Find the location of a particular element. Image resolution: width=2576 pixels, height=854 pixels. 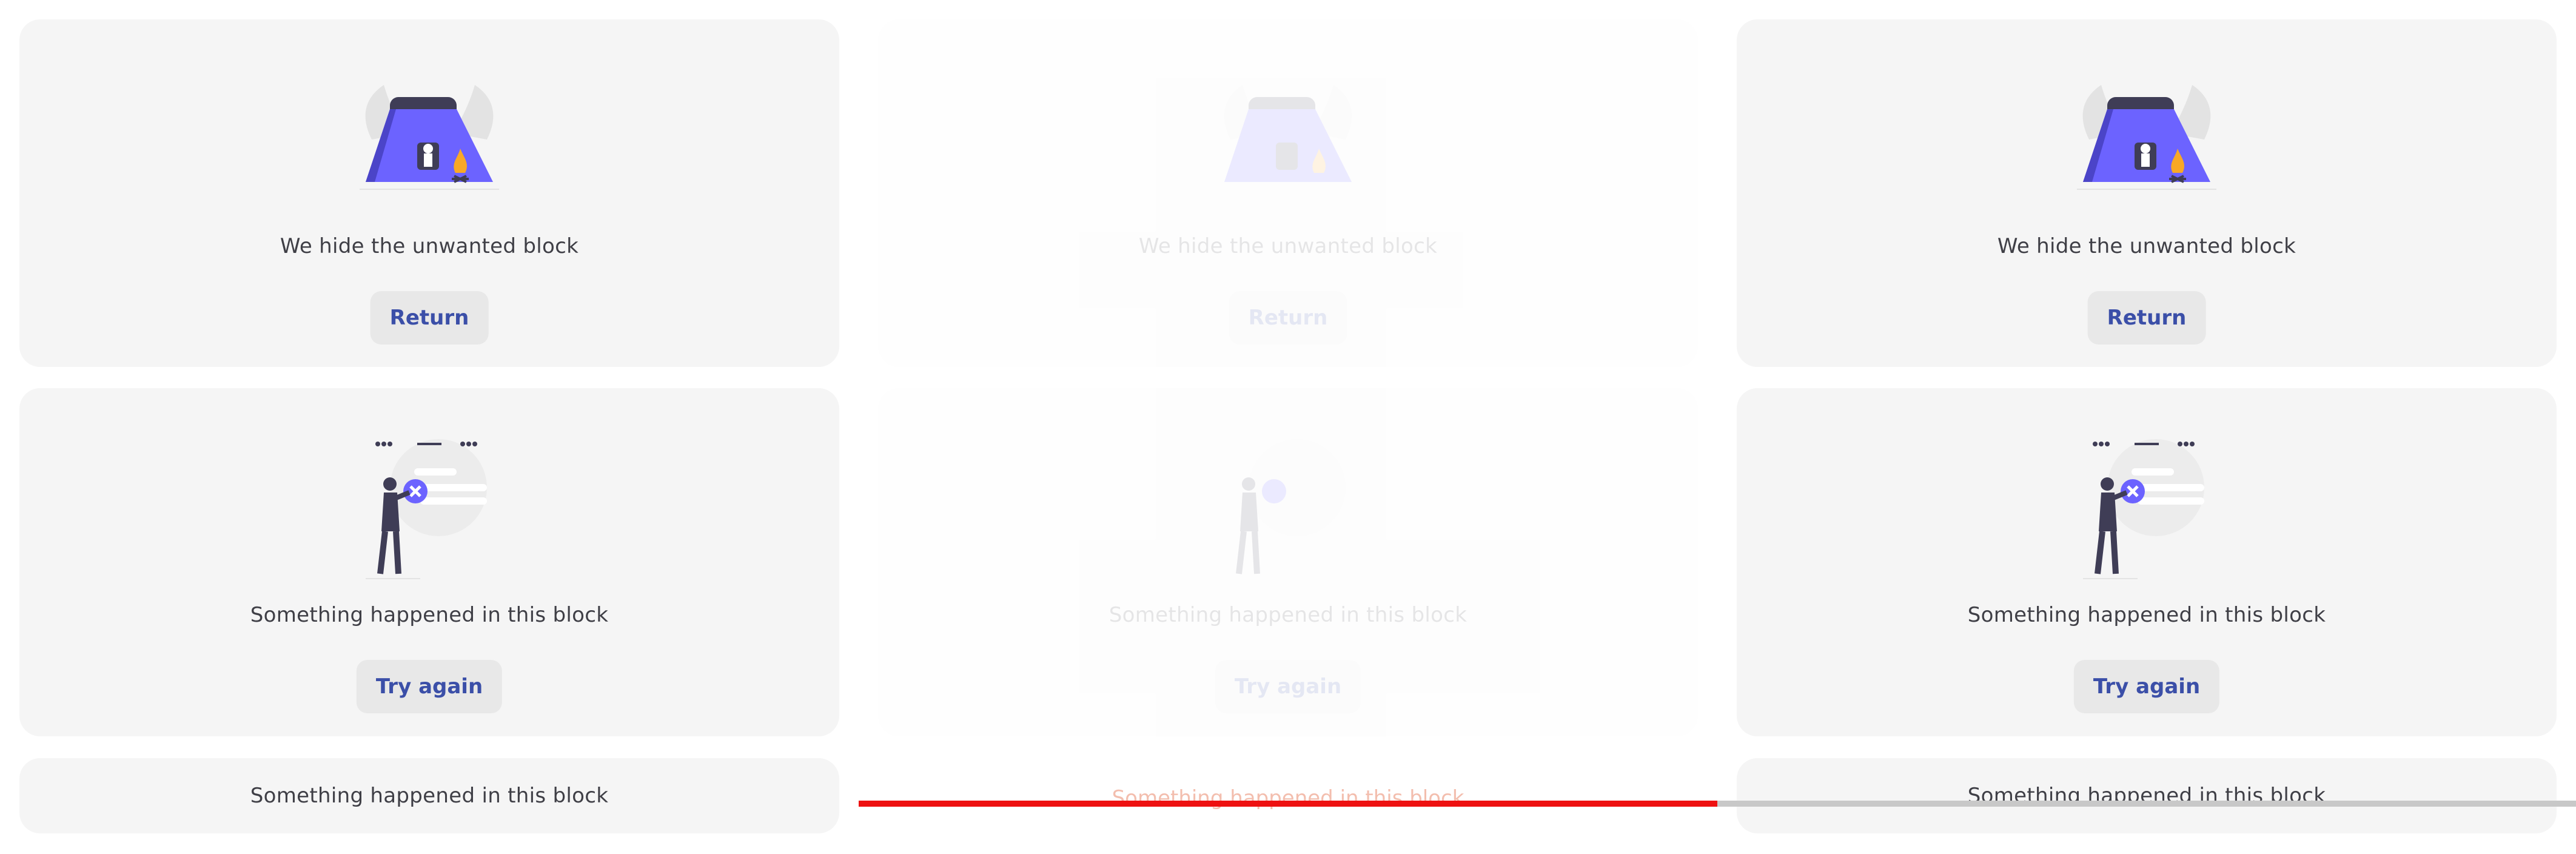

progress-bar-inactive is located at coordinates (2146, 804).